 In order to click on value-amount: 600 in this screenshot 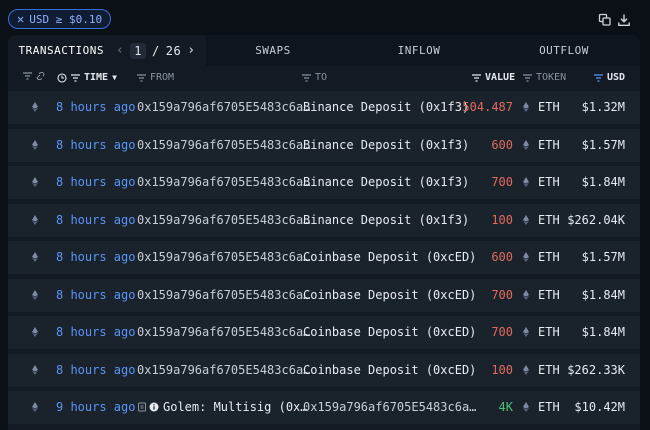, I will do `click(502, 257)`.